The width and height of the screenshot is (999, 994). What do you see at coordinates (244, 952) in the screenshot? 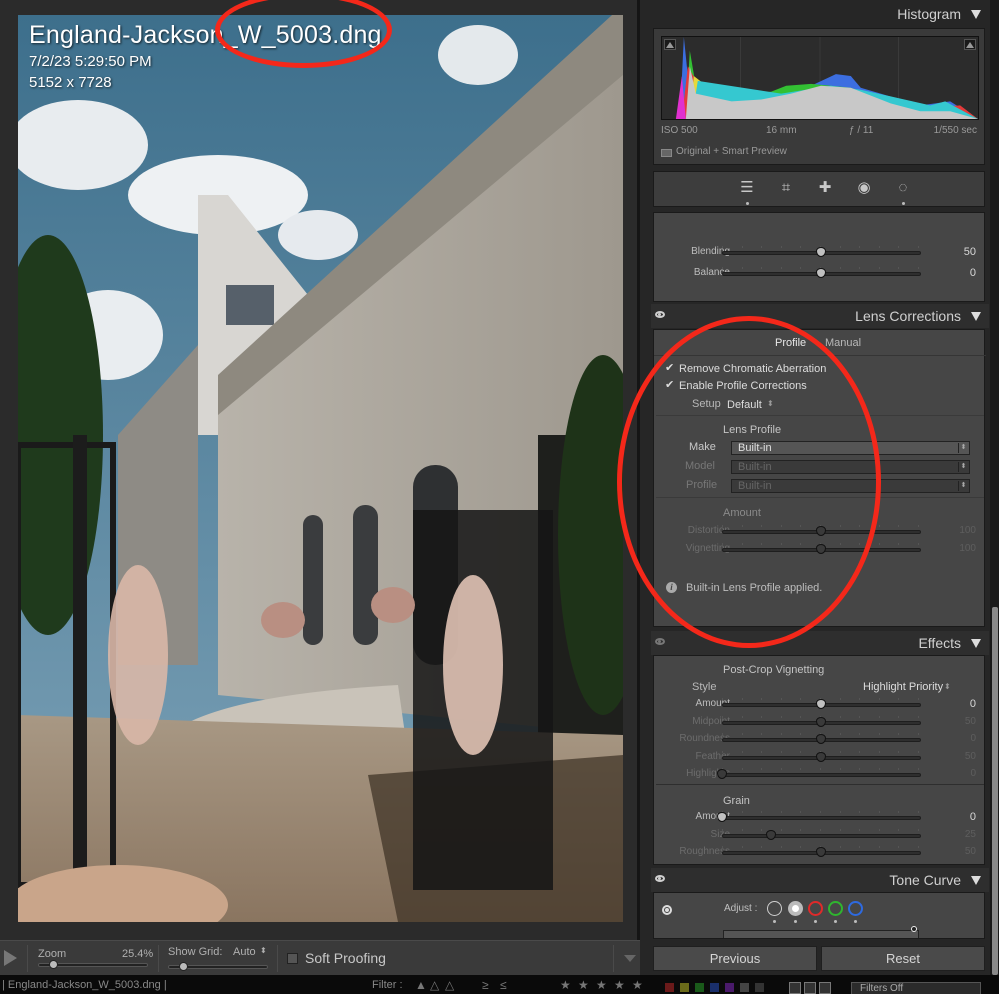
I see `show-grid-select: Auto` at bounding box center [244, 952].